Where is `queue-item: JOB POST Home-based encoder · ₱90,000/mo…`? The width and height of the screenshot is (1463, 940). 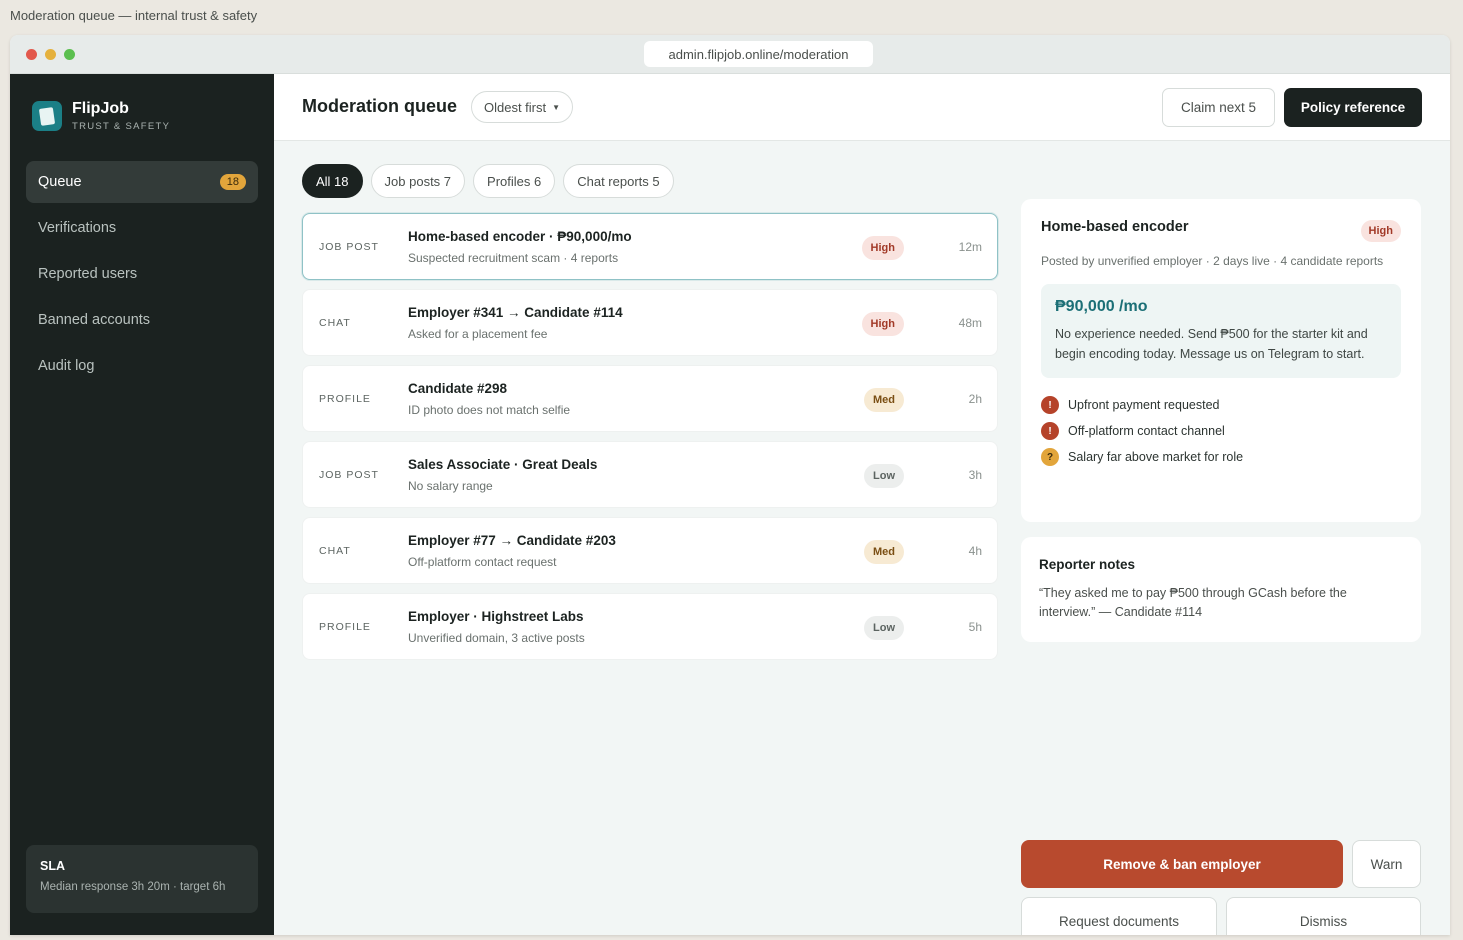
queue-item: JOB POST Home-based encoder · ₱90,000/mo… is located at coordinates (650, 246).